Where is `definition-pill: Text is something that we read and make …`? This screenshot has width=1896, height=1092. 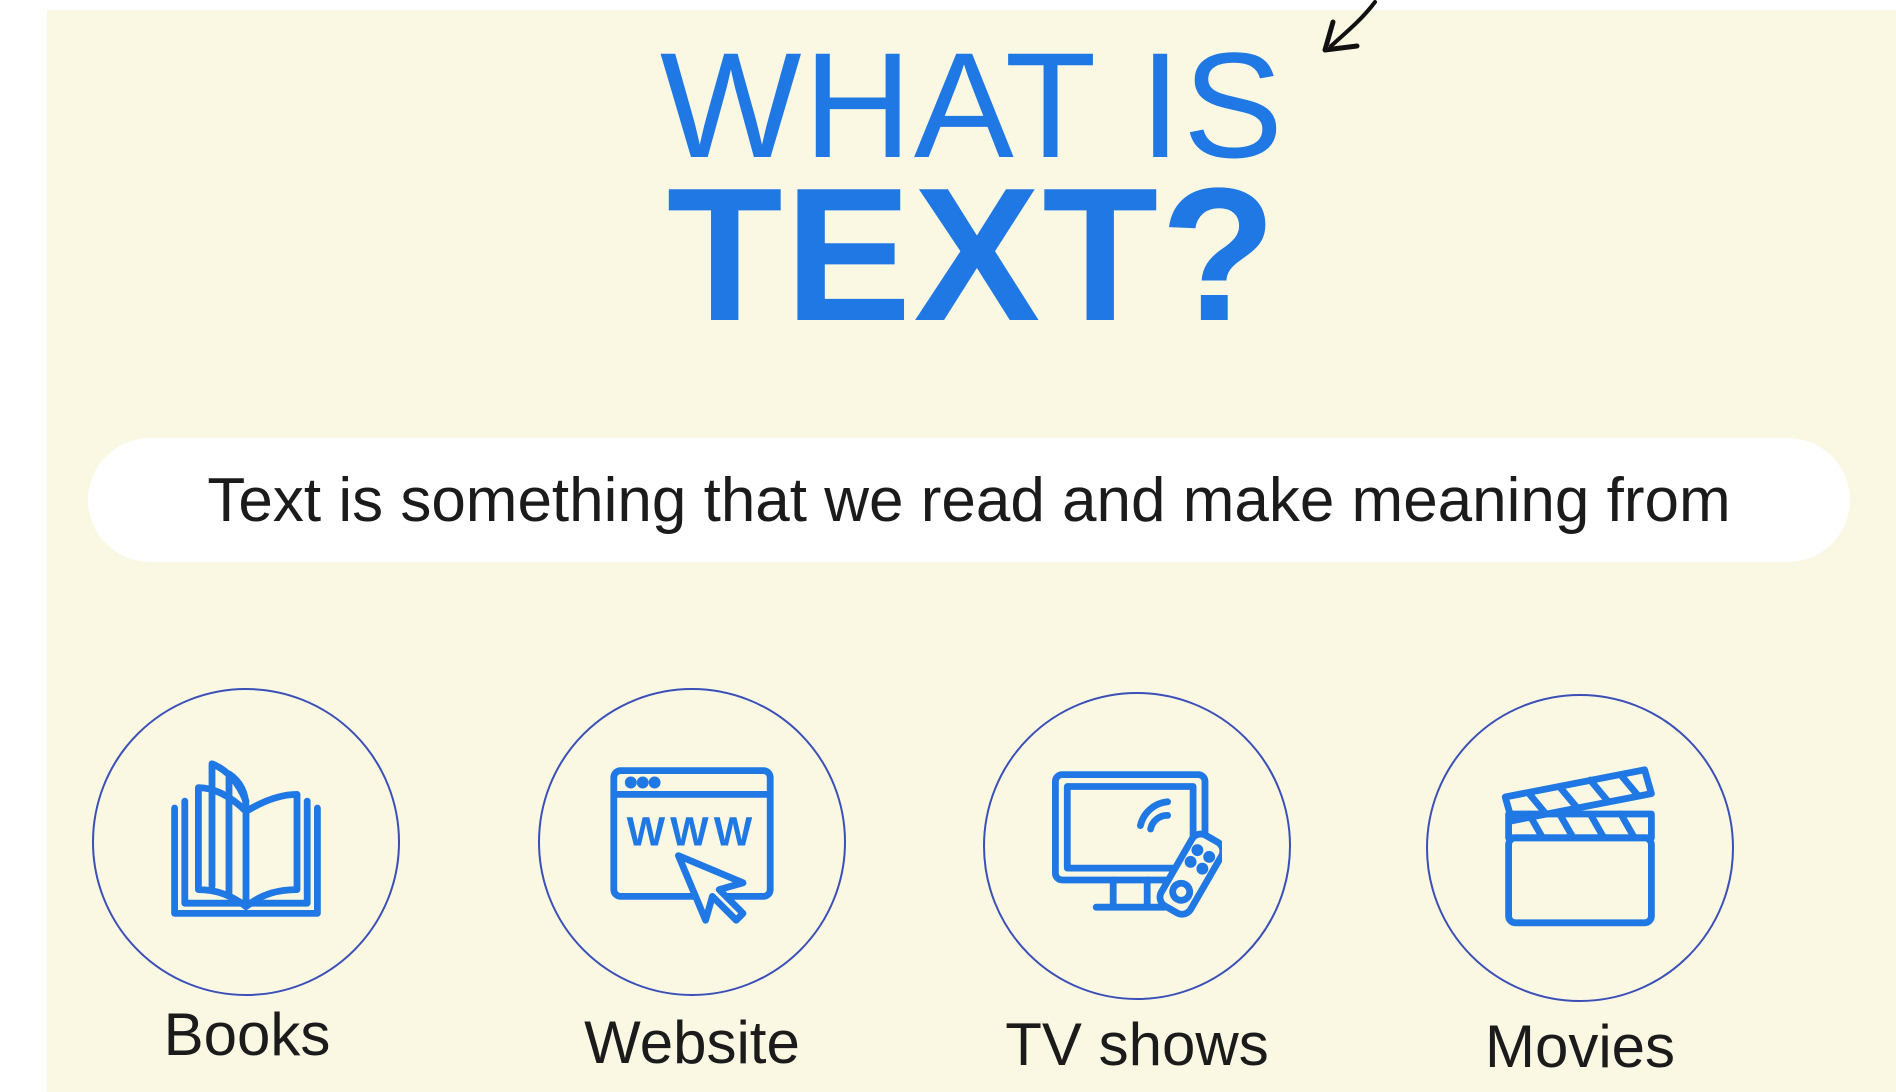
definition-pill: Text is something that we read and make … is located at coordinates (969, 500).